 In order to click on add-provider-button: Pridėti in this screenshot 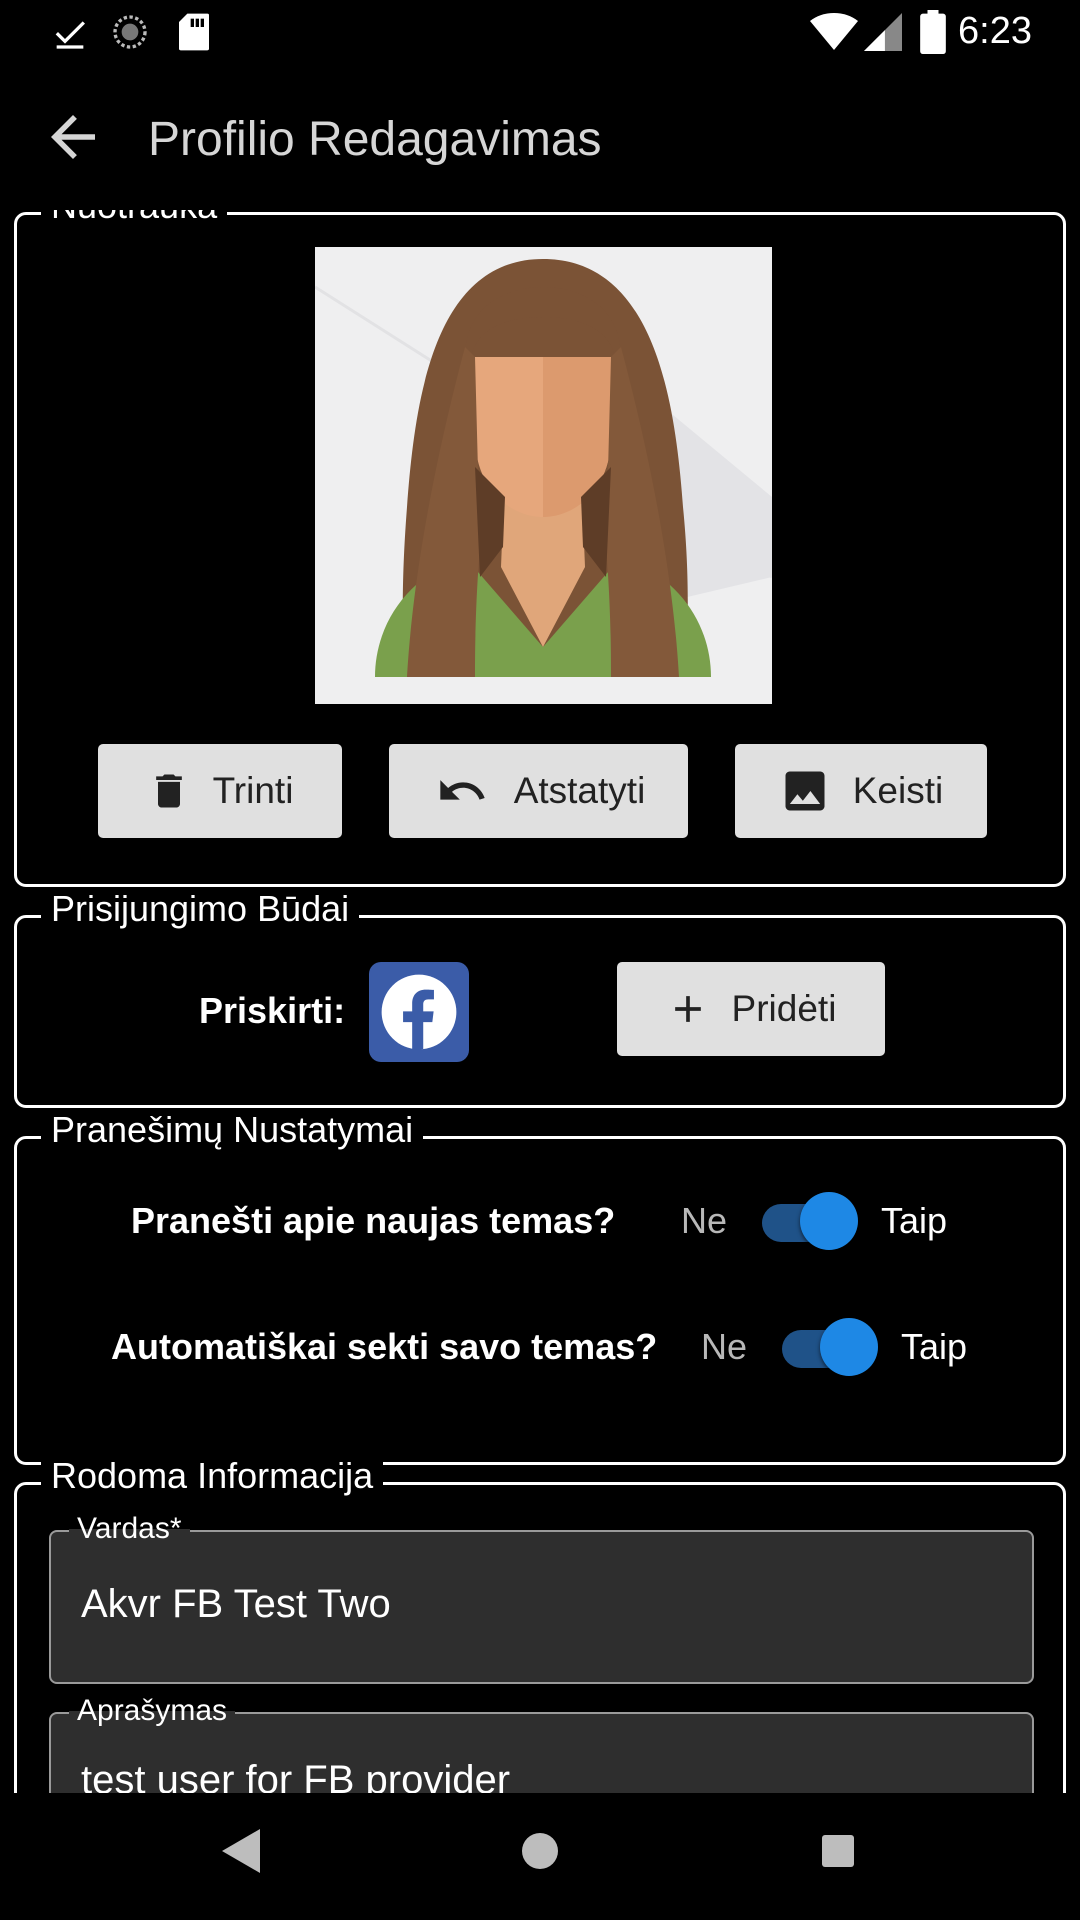, I will do `click(751, 1009)`.